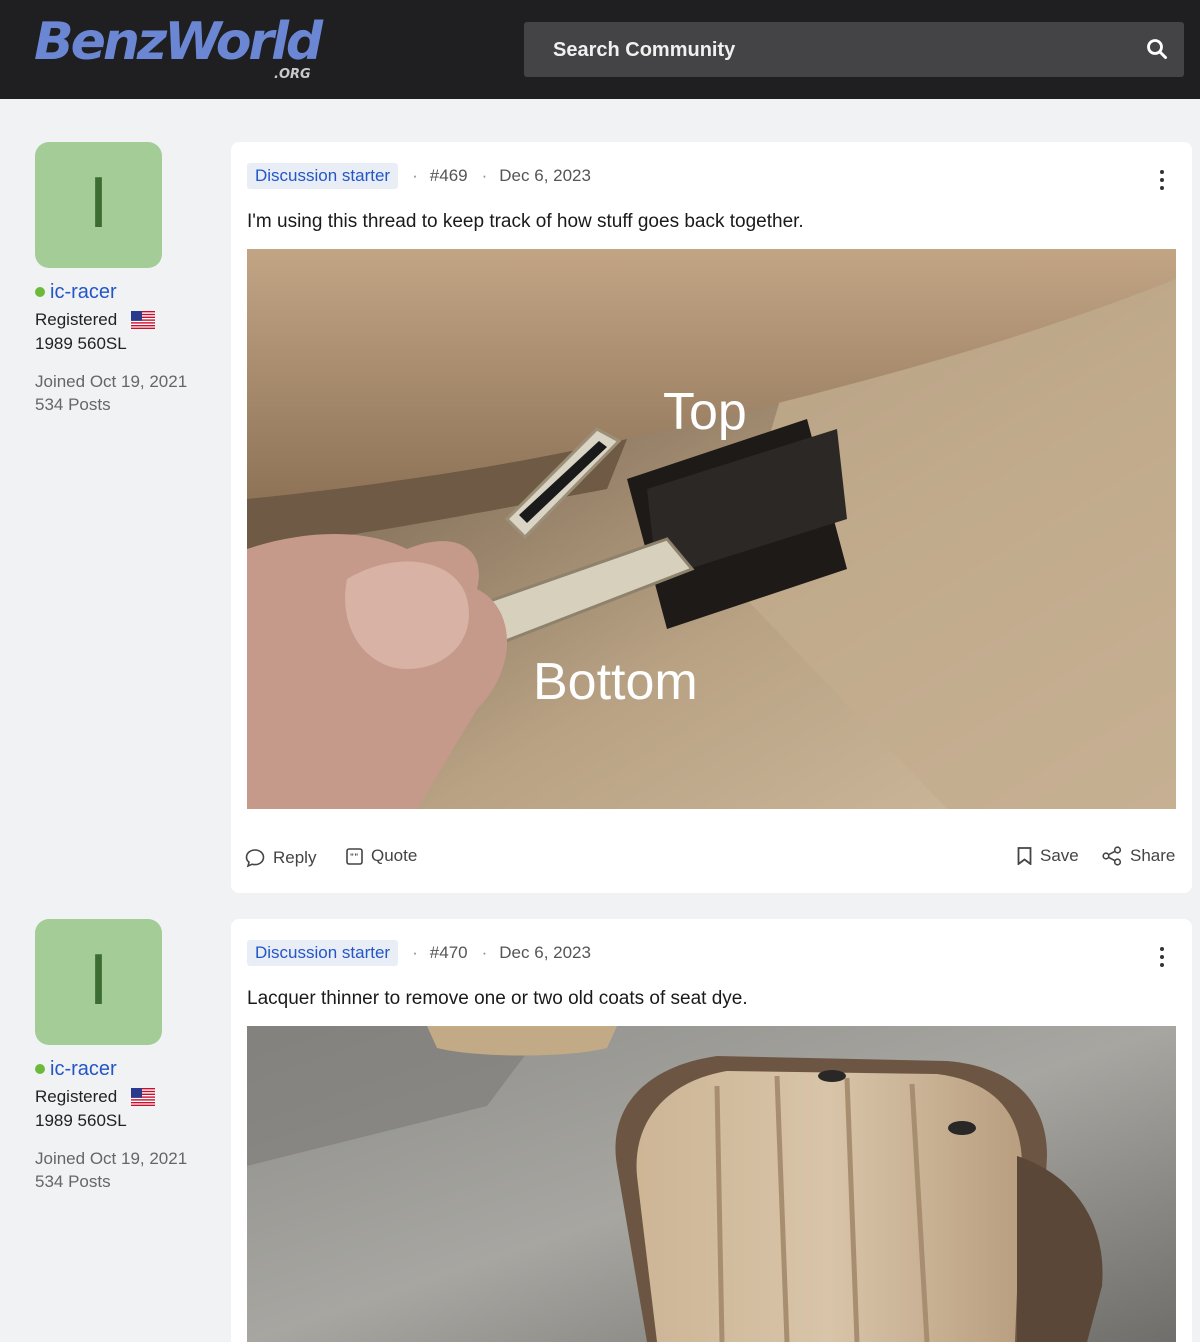 This screenshot has width=1200, height=1342. What do you see at coordinates (615, 682) in the screenshot?
I see `image-label-bottom: Bottom` at bounding box center [615, 682].